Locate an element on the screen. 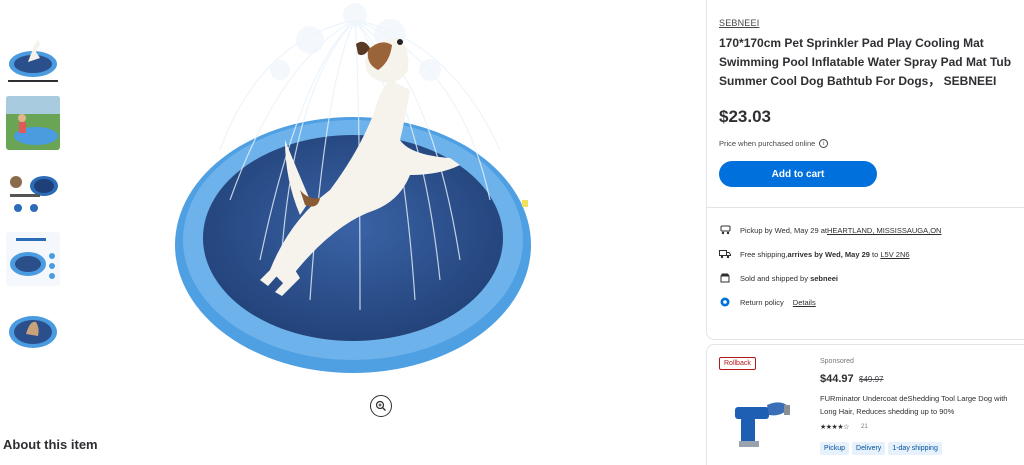  pickup-location-link: HEARTLAND, MISSISSAUGA,ON is located at coordinates (884, 230).